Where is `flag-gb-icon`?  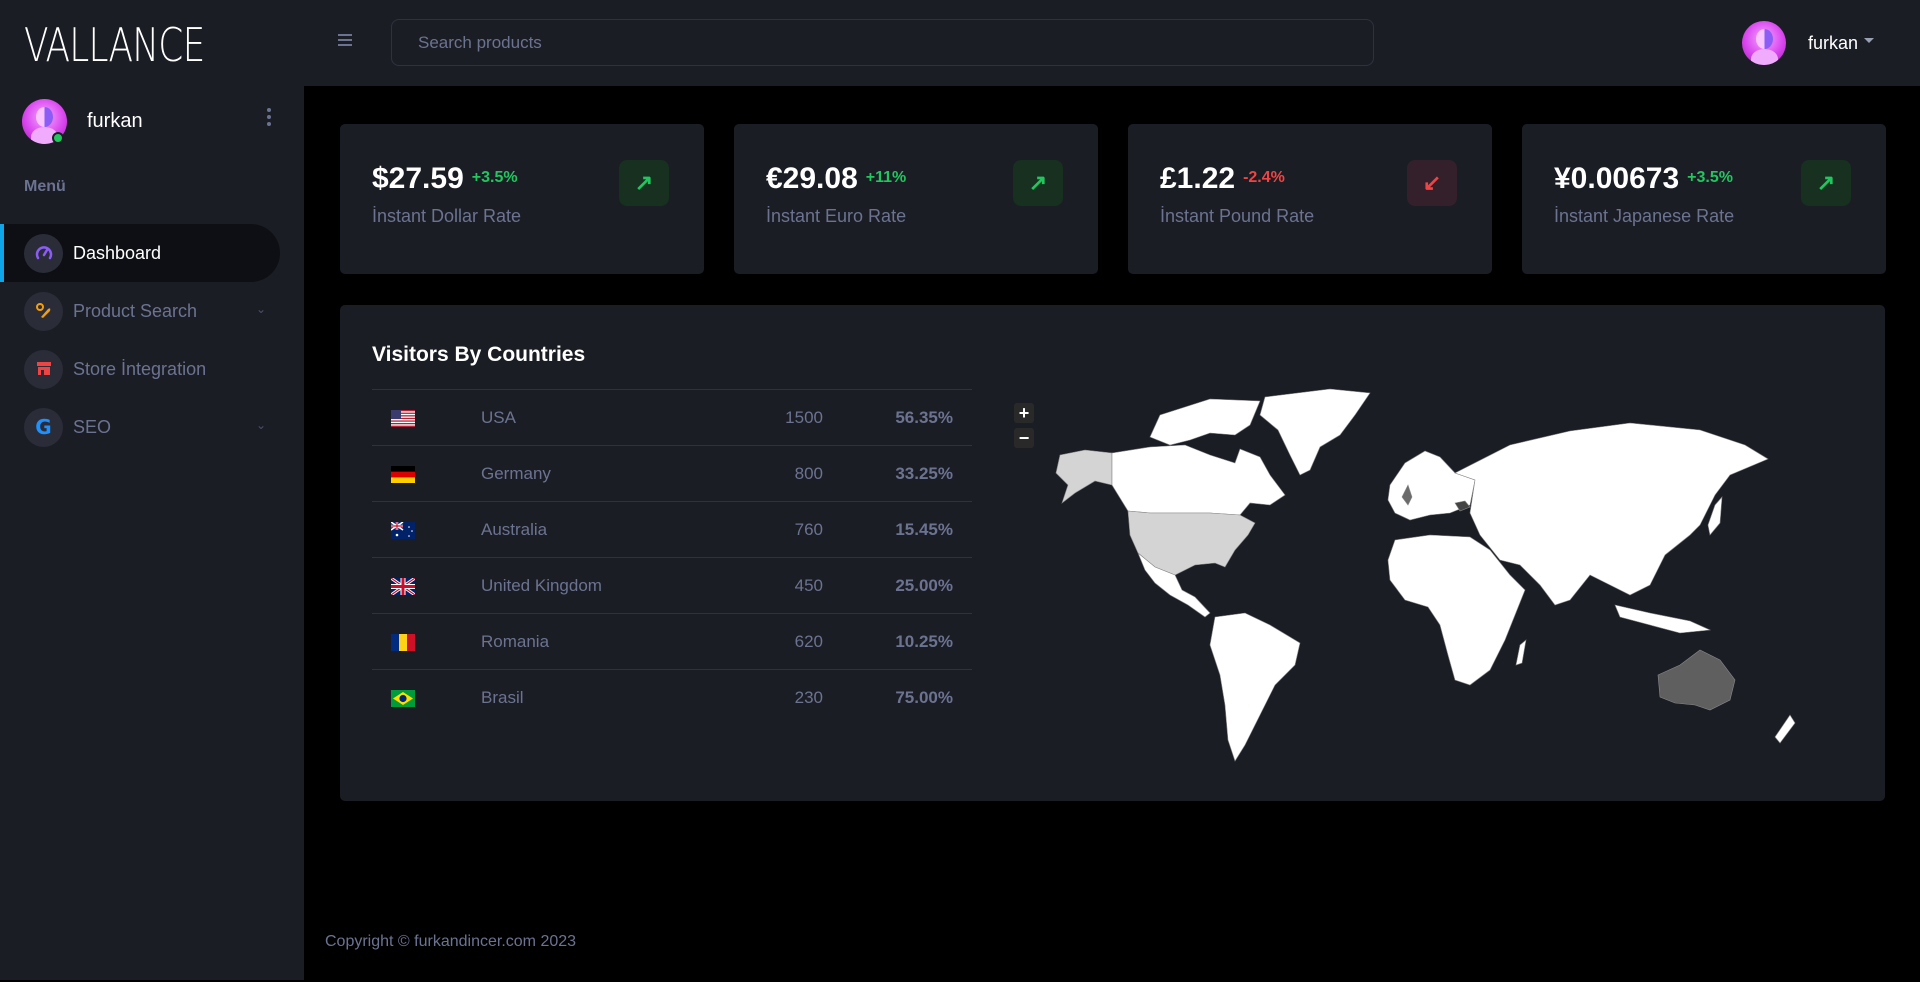 flag-gb-icon is located at coordinates (426, 586).